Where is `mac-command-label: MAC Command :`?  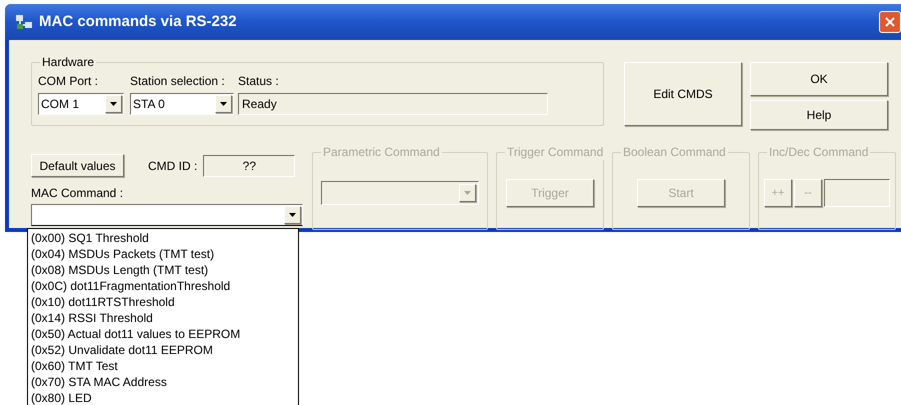 mac-command-label: MAC Command : is located at coordinates (77, 193).